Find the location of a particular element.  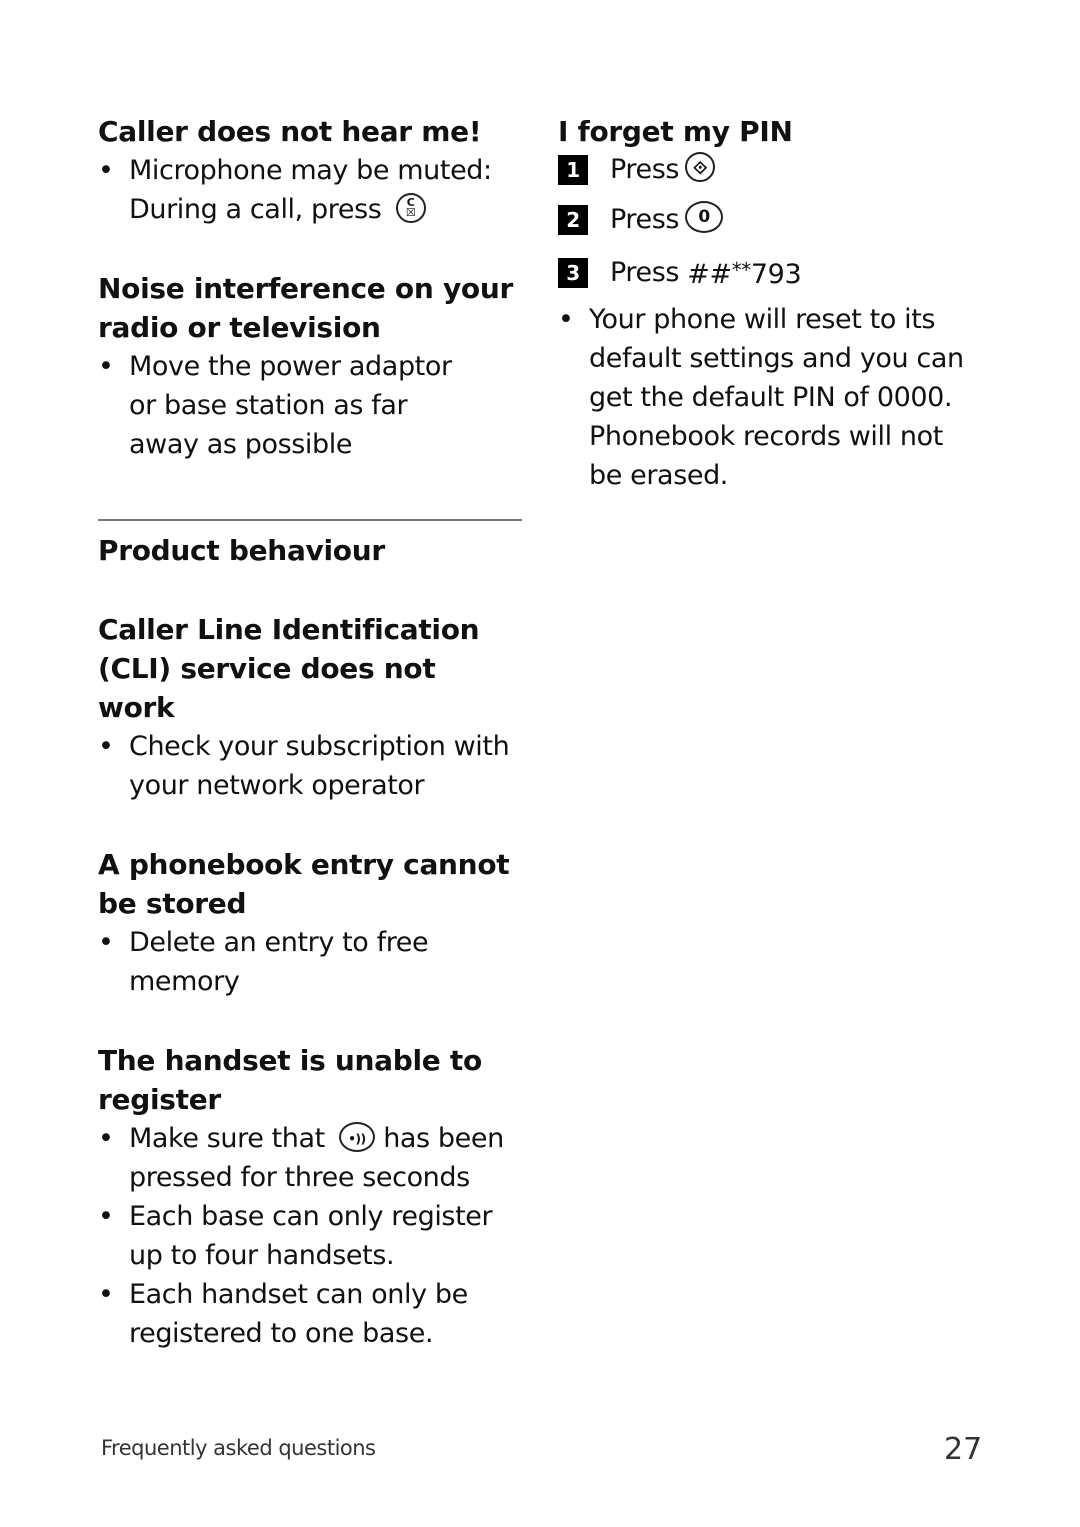

step-number: 3 is located at coordinates (573, 272).